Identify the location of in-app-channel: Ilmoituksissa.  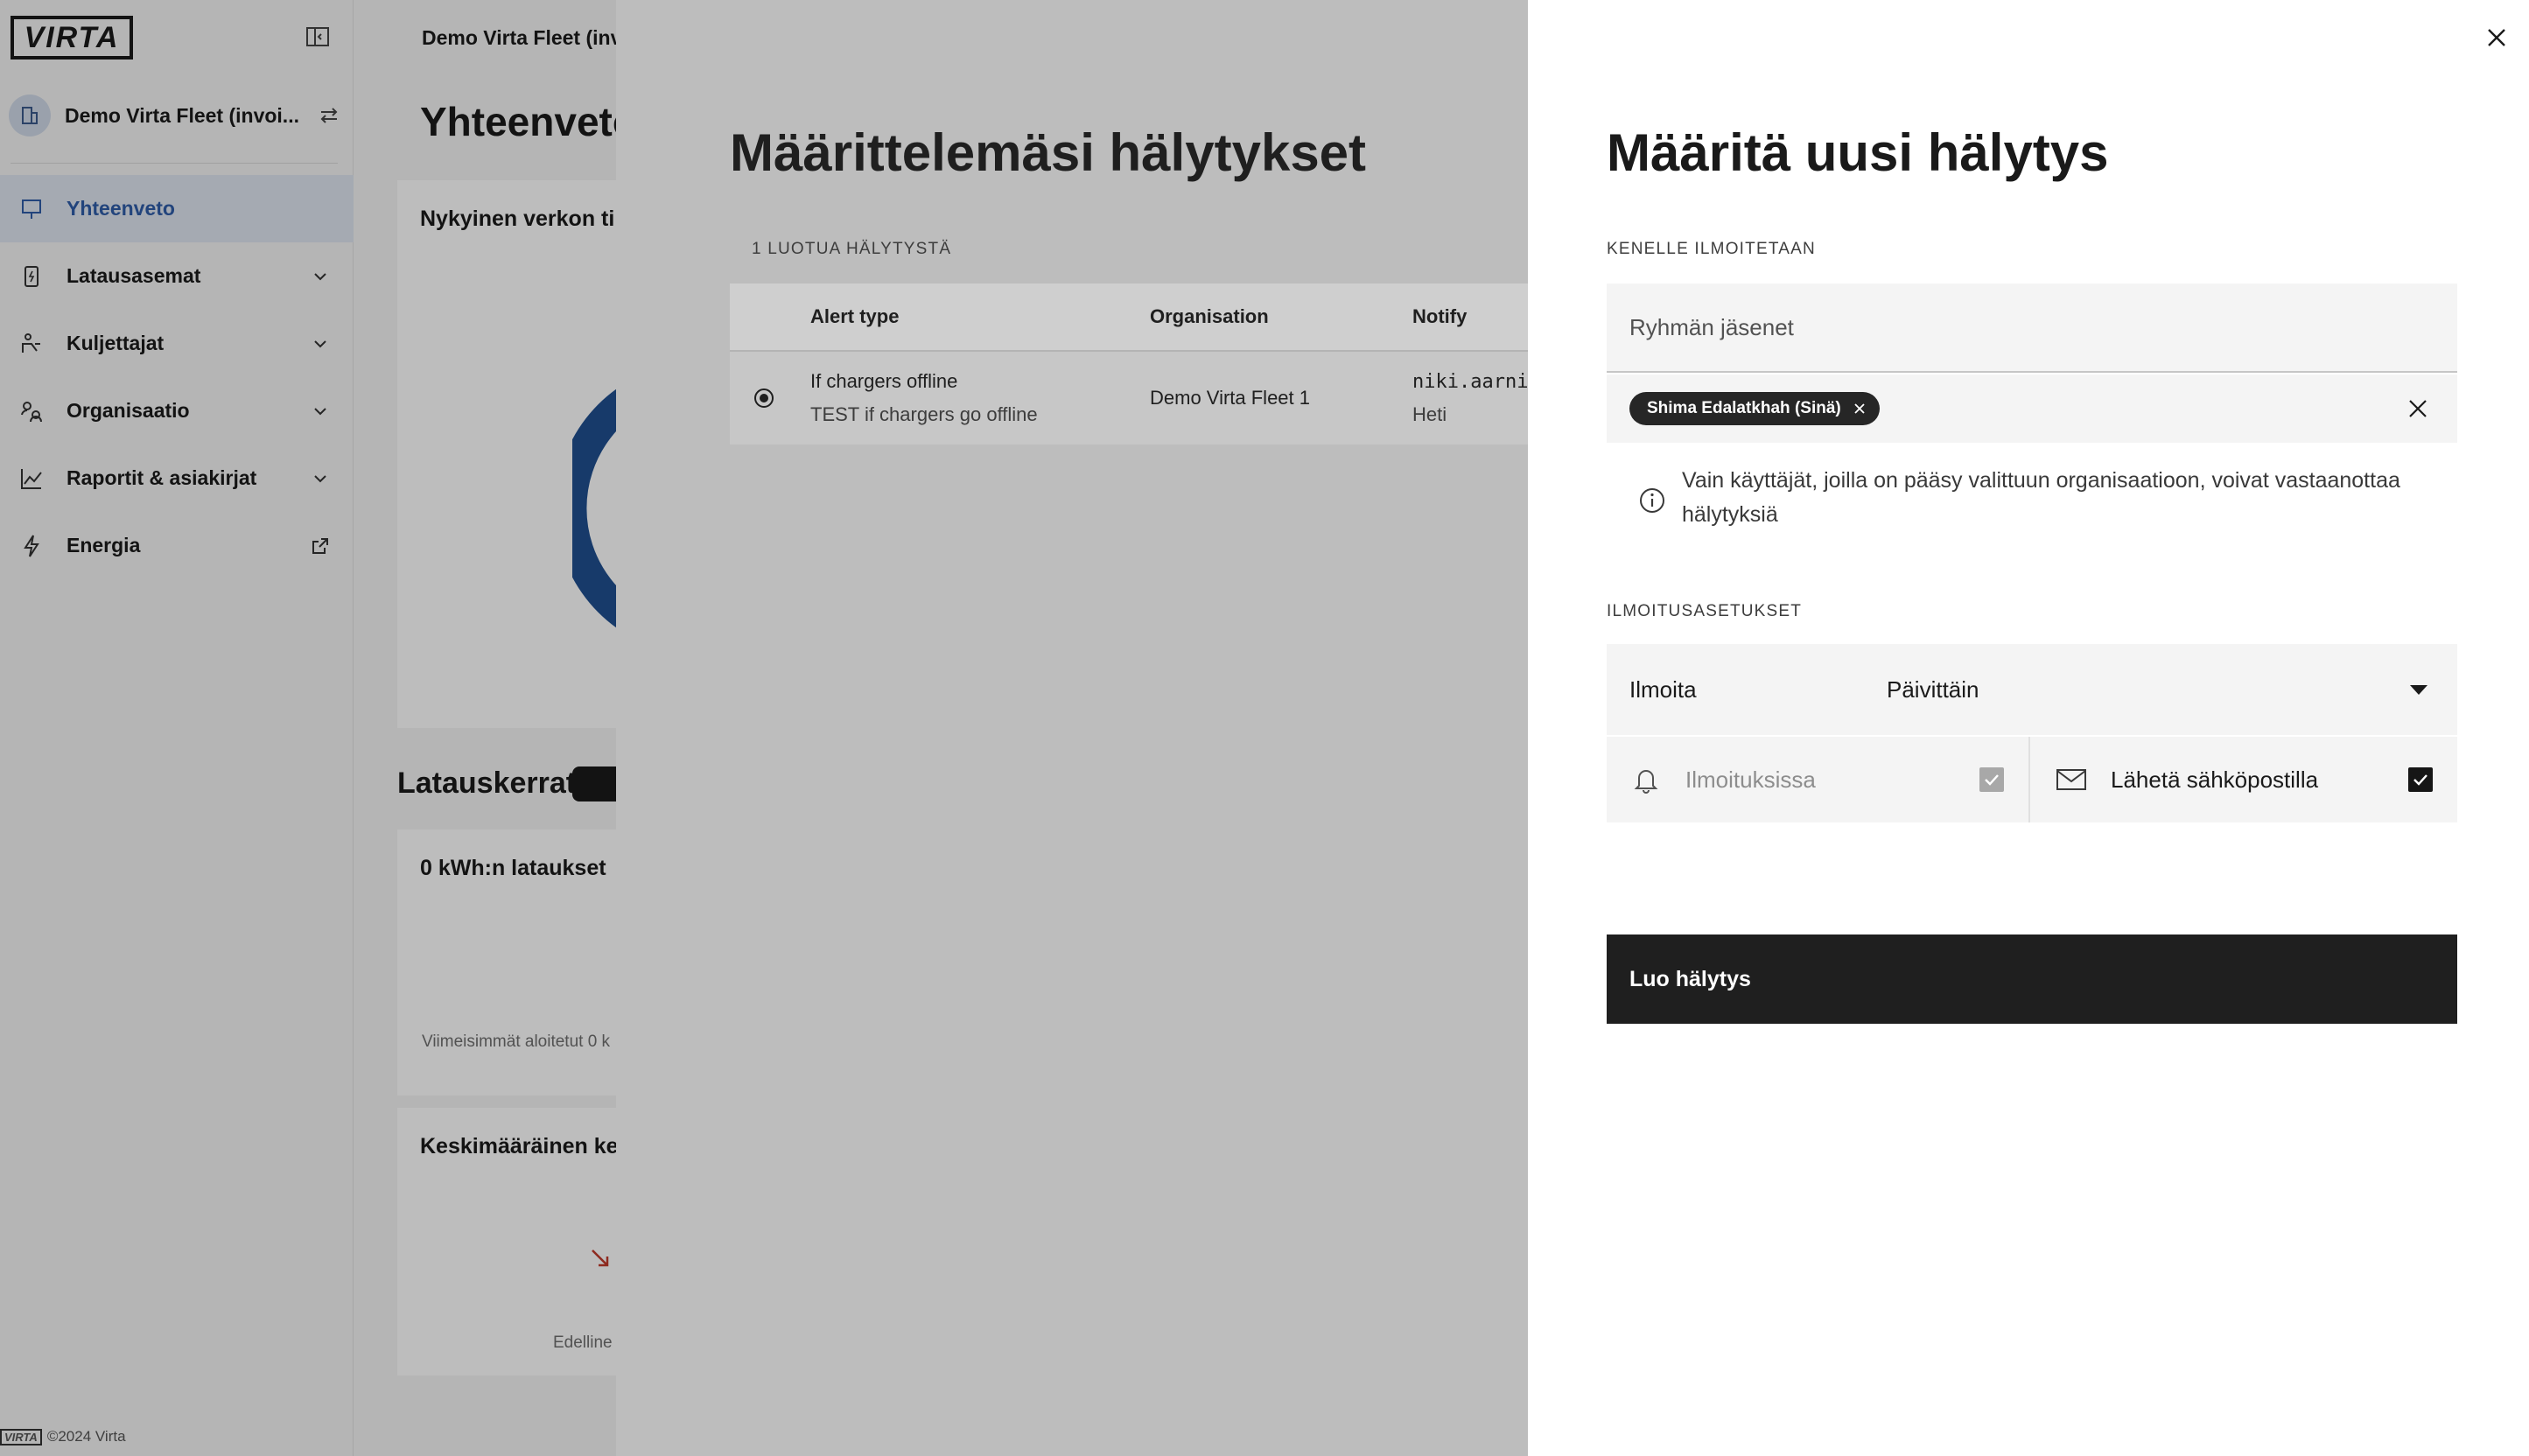
(1819, 779).